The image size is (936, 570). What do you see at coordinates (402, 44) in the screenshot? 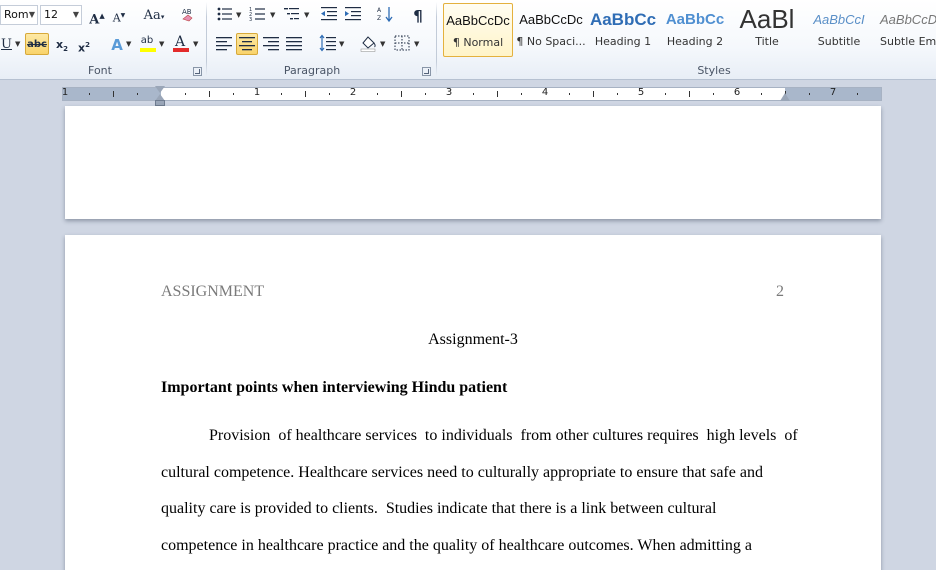
I see `borders-icon` at bounding box center [402, 44].